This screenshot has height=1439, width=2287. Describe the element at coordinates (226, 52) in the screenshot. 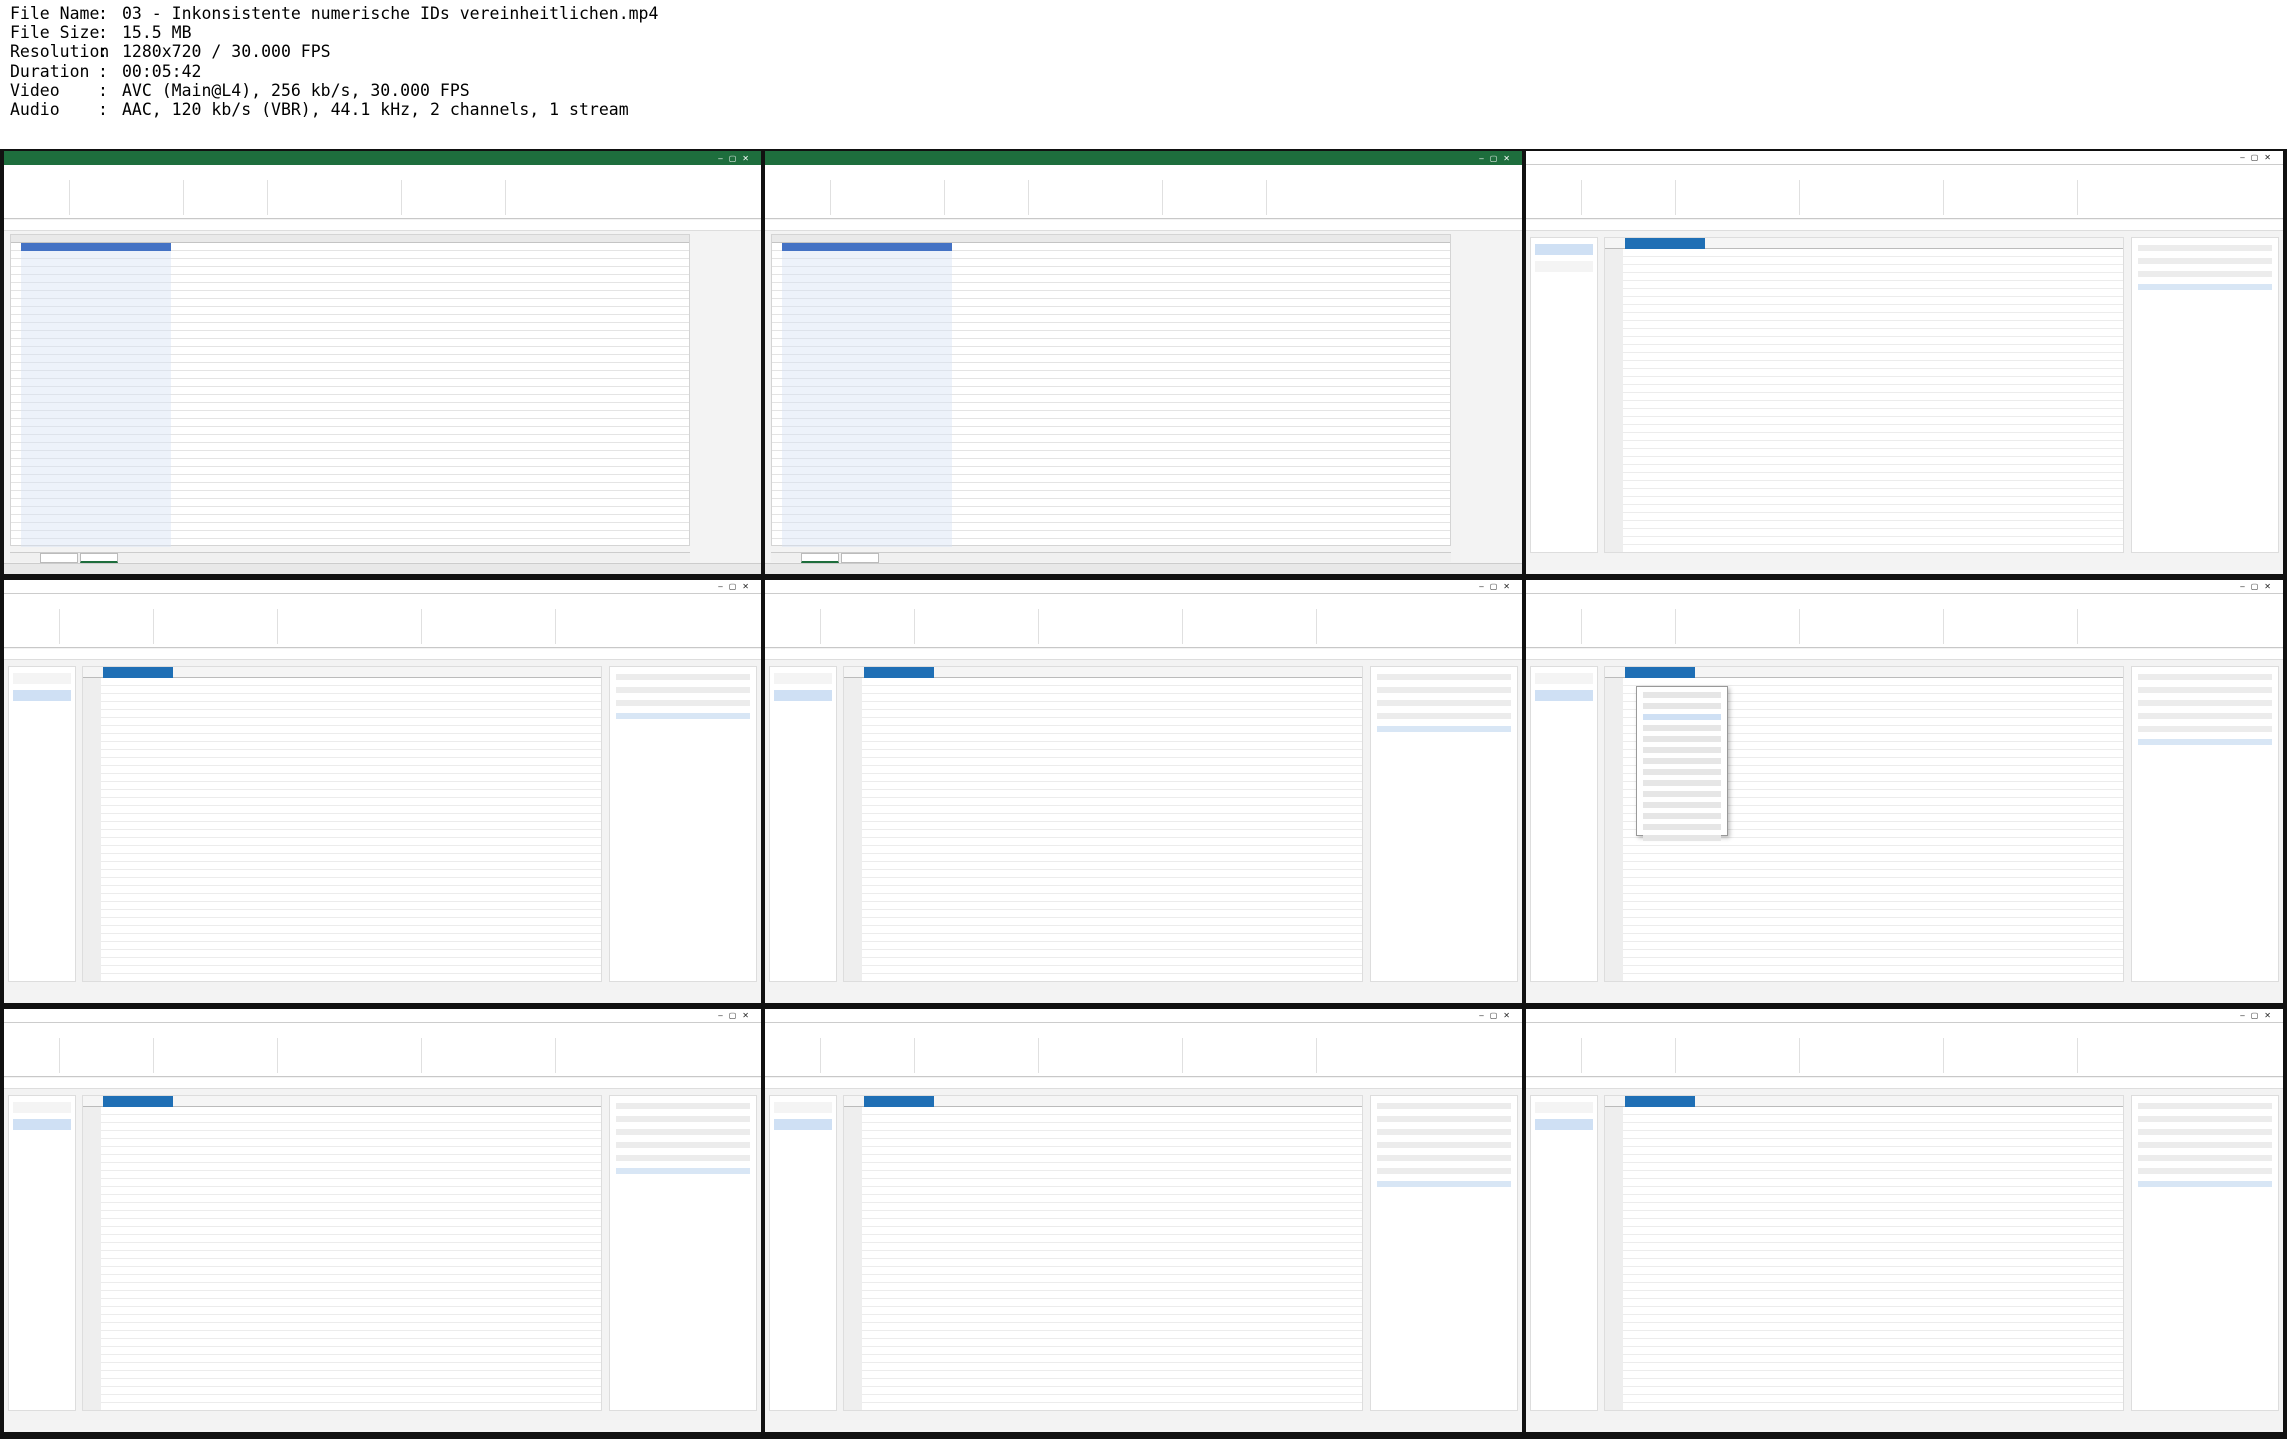

I see `metadata-value: 1280x720 / 30.000 FPS` at that location.